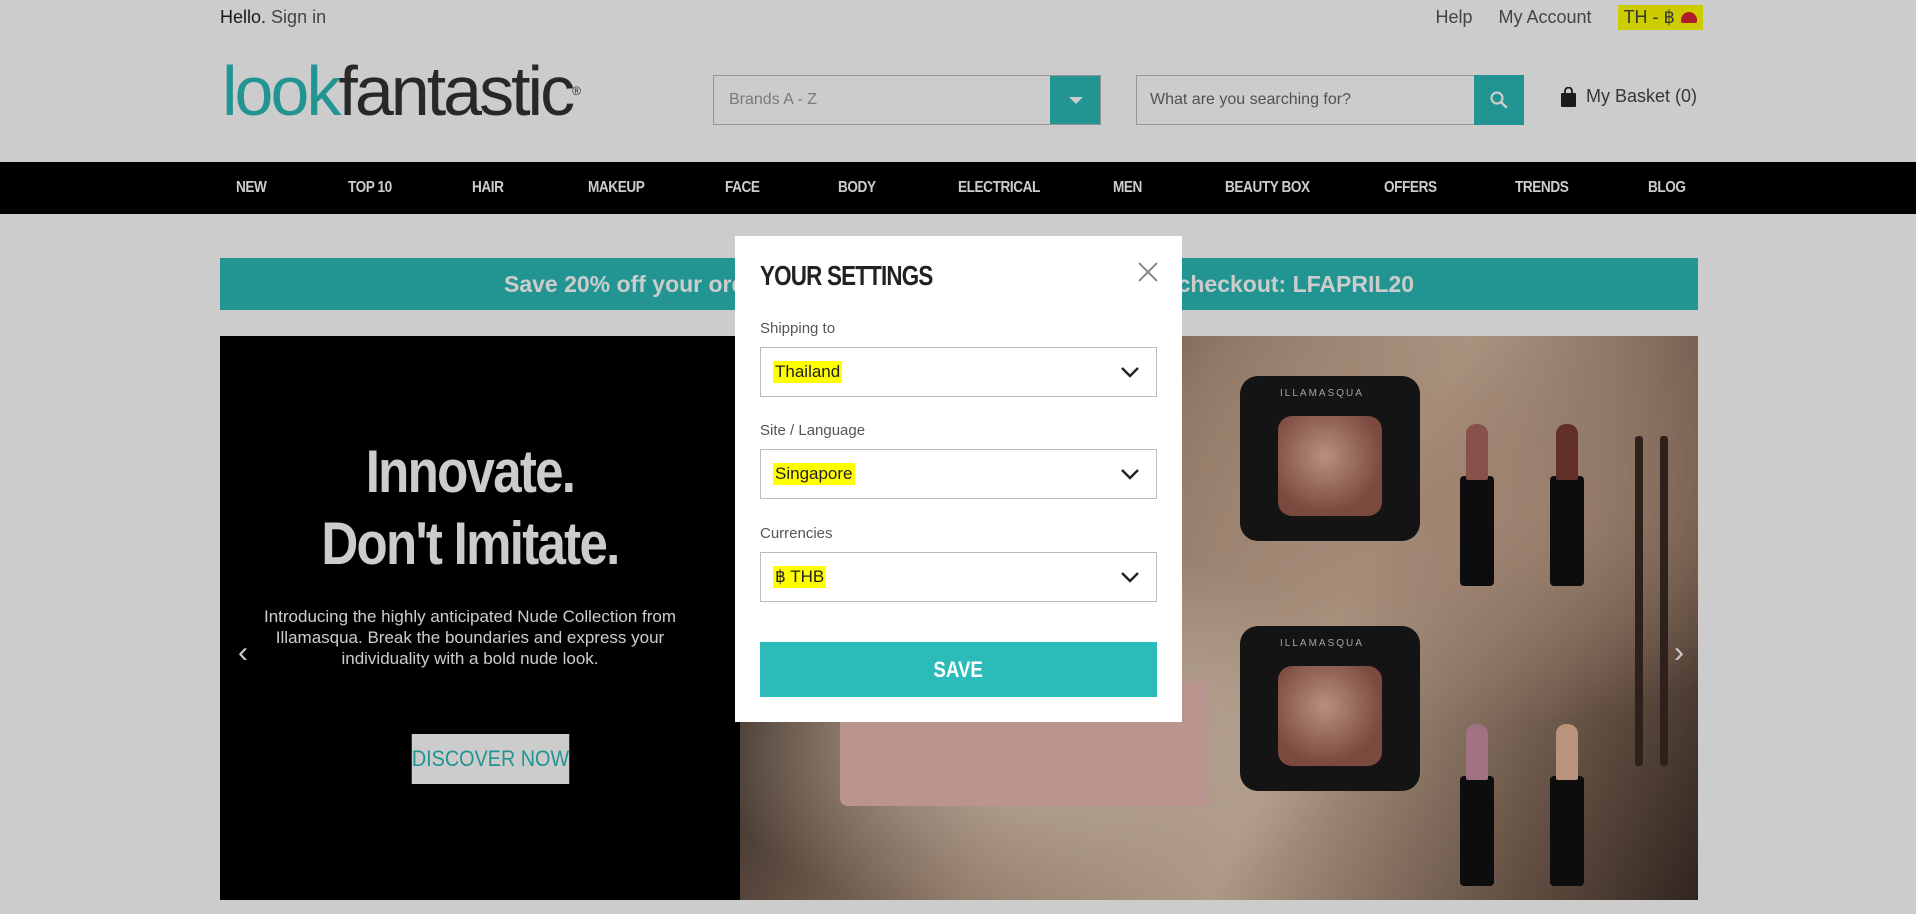  What do you see at coordinates (958, 474) in the screenshot?
I see `site-language-select: Singapore` at bounding box center [958, 474].